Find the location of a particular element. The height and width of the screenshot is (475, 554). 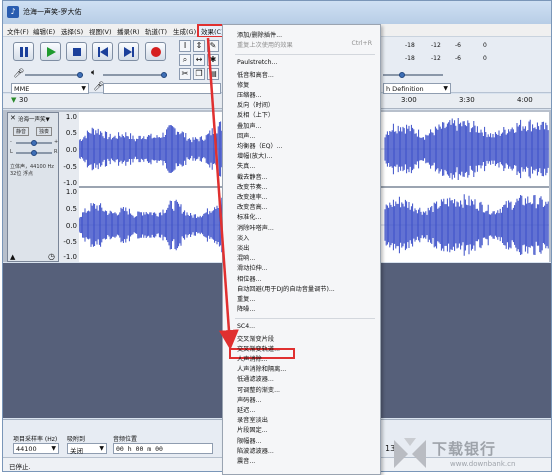

play-icon is located at coordinates (51, 52).